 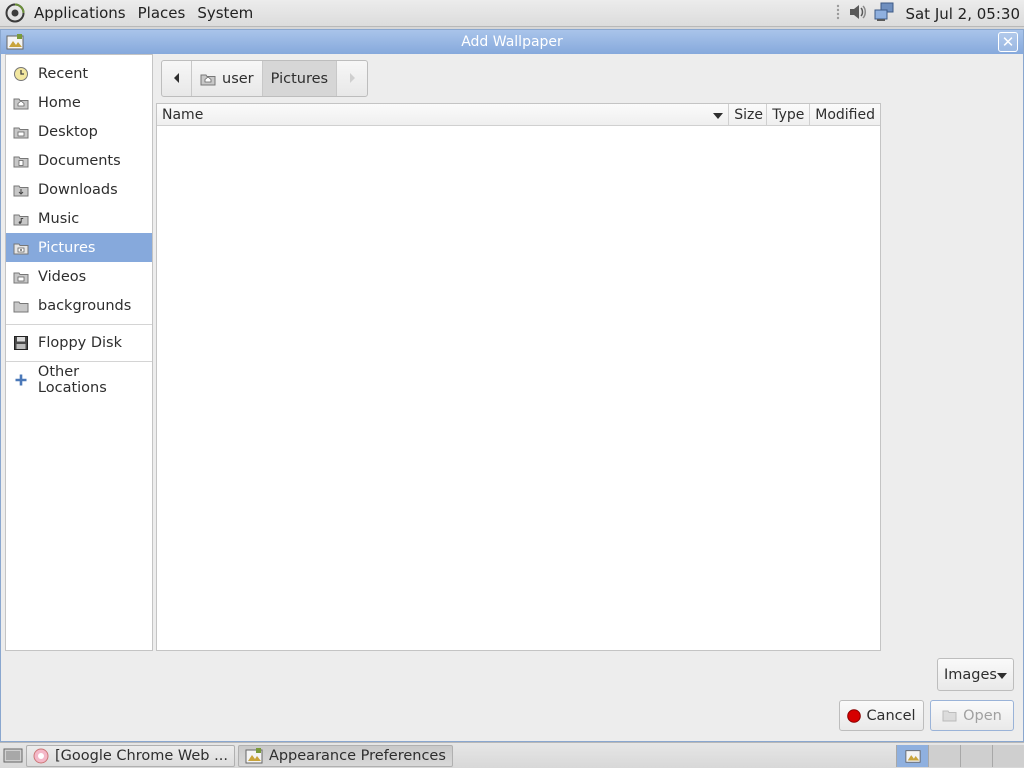 What do you see at coordinates (67, 247) in the screenshot?
I see `sidebar-item-label: Pictures` at bounding box center [67, 247].